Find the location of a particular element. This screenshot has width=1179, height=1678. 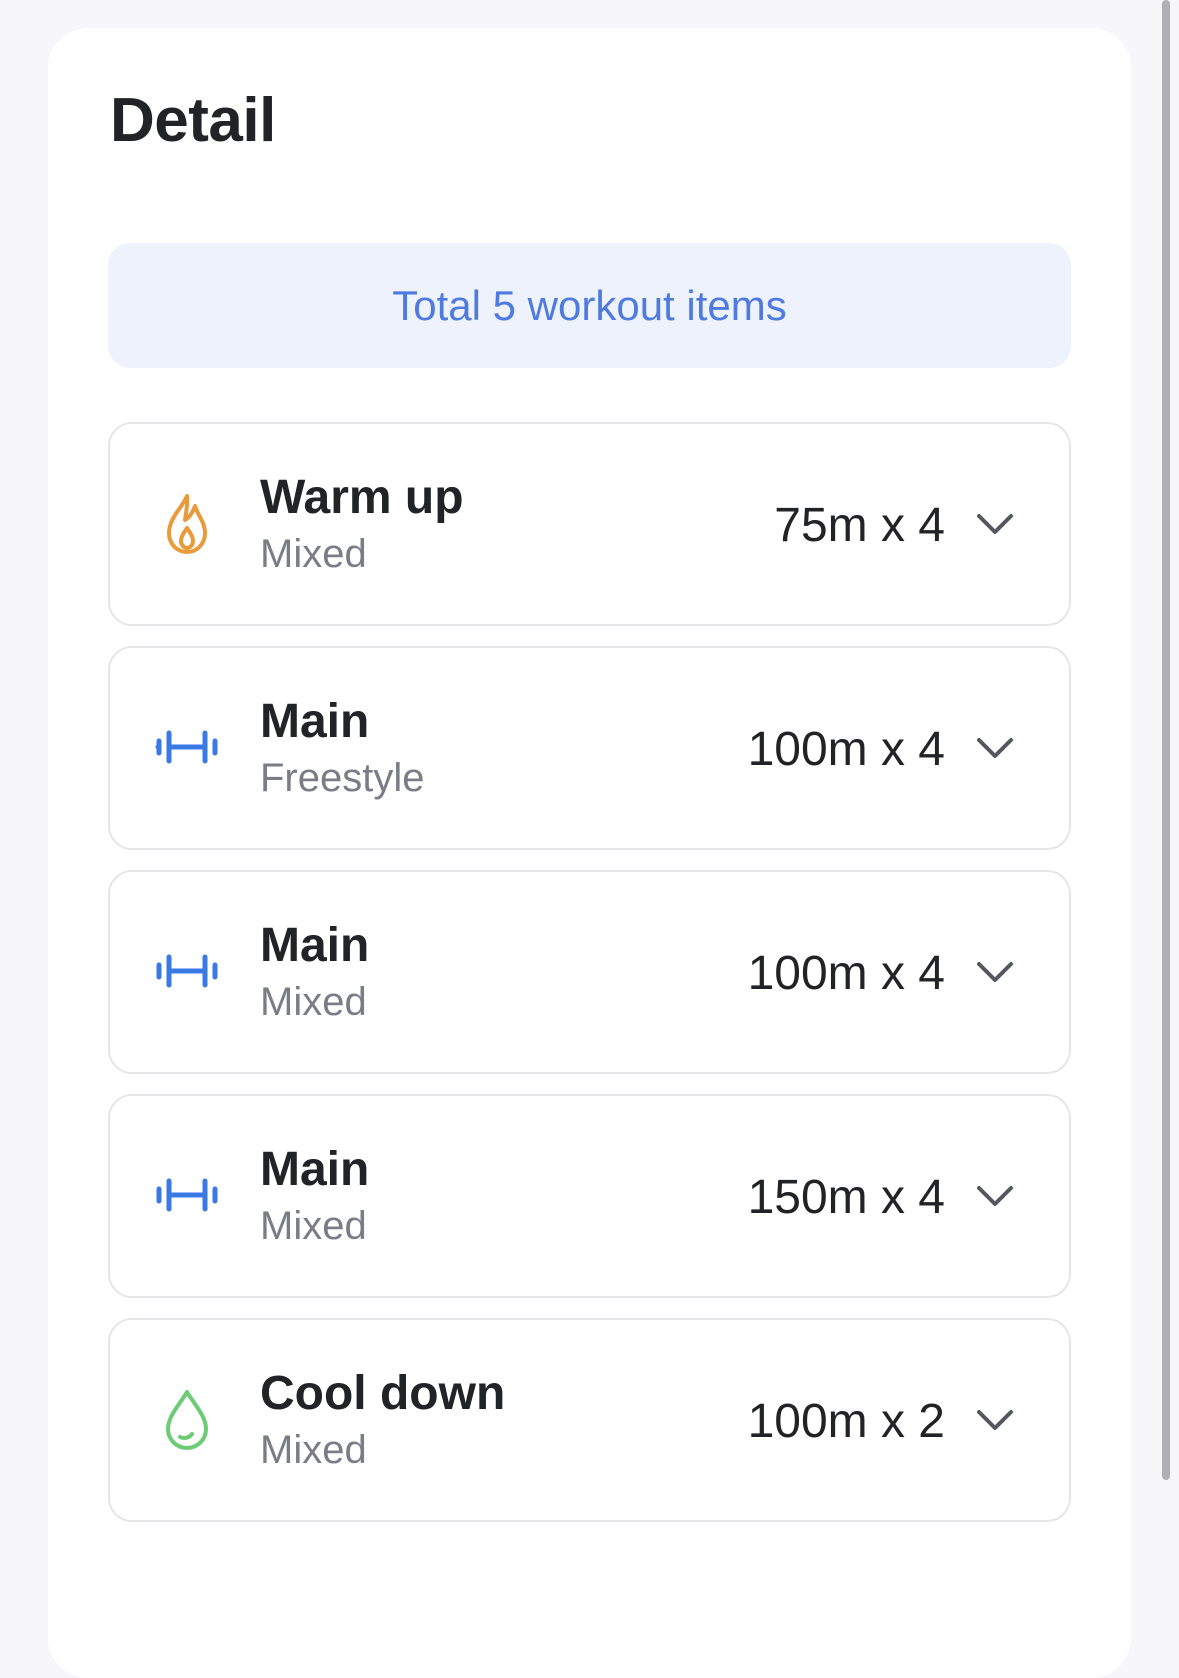

vertical-scrollbar is located at coordinates (1166, 740).